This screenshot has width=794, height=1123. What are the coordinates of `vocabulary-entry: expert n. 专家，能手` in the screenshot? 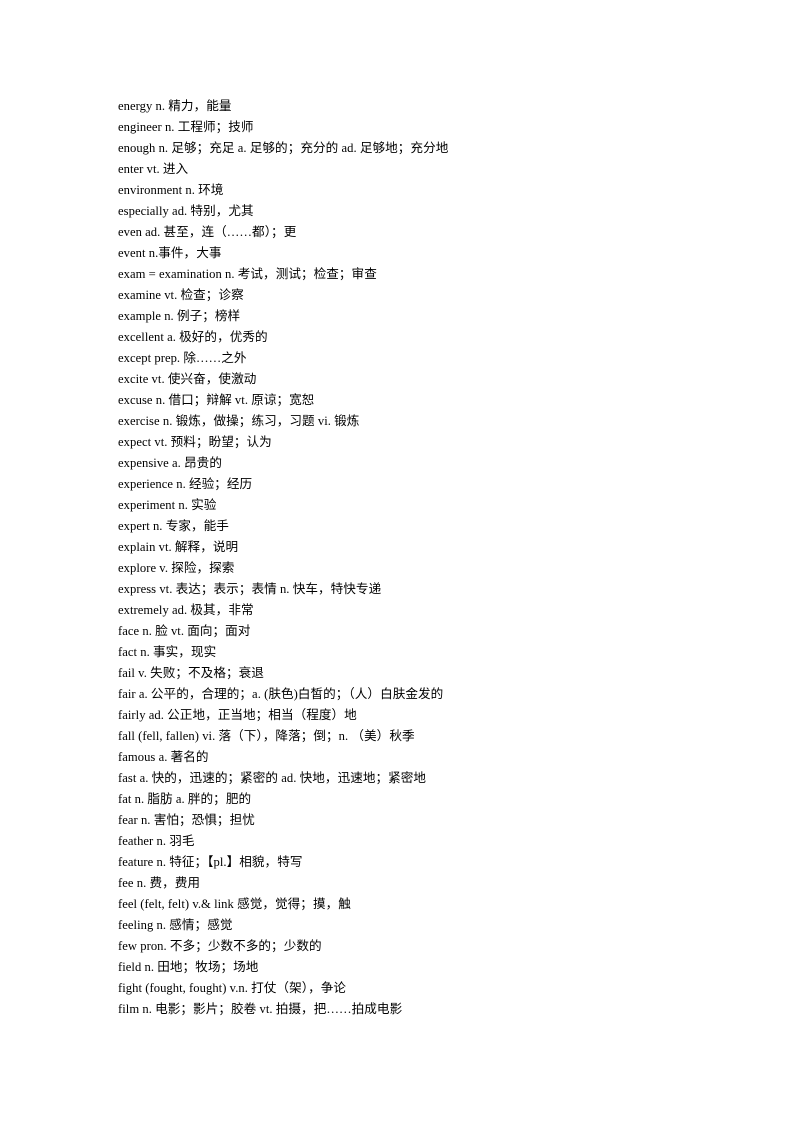 It's located at (173, 526).